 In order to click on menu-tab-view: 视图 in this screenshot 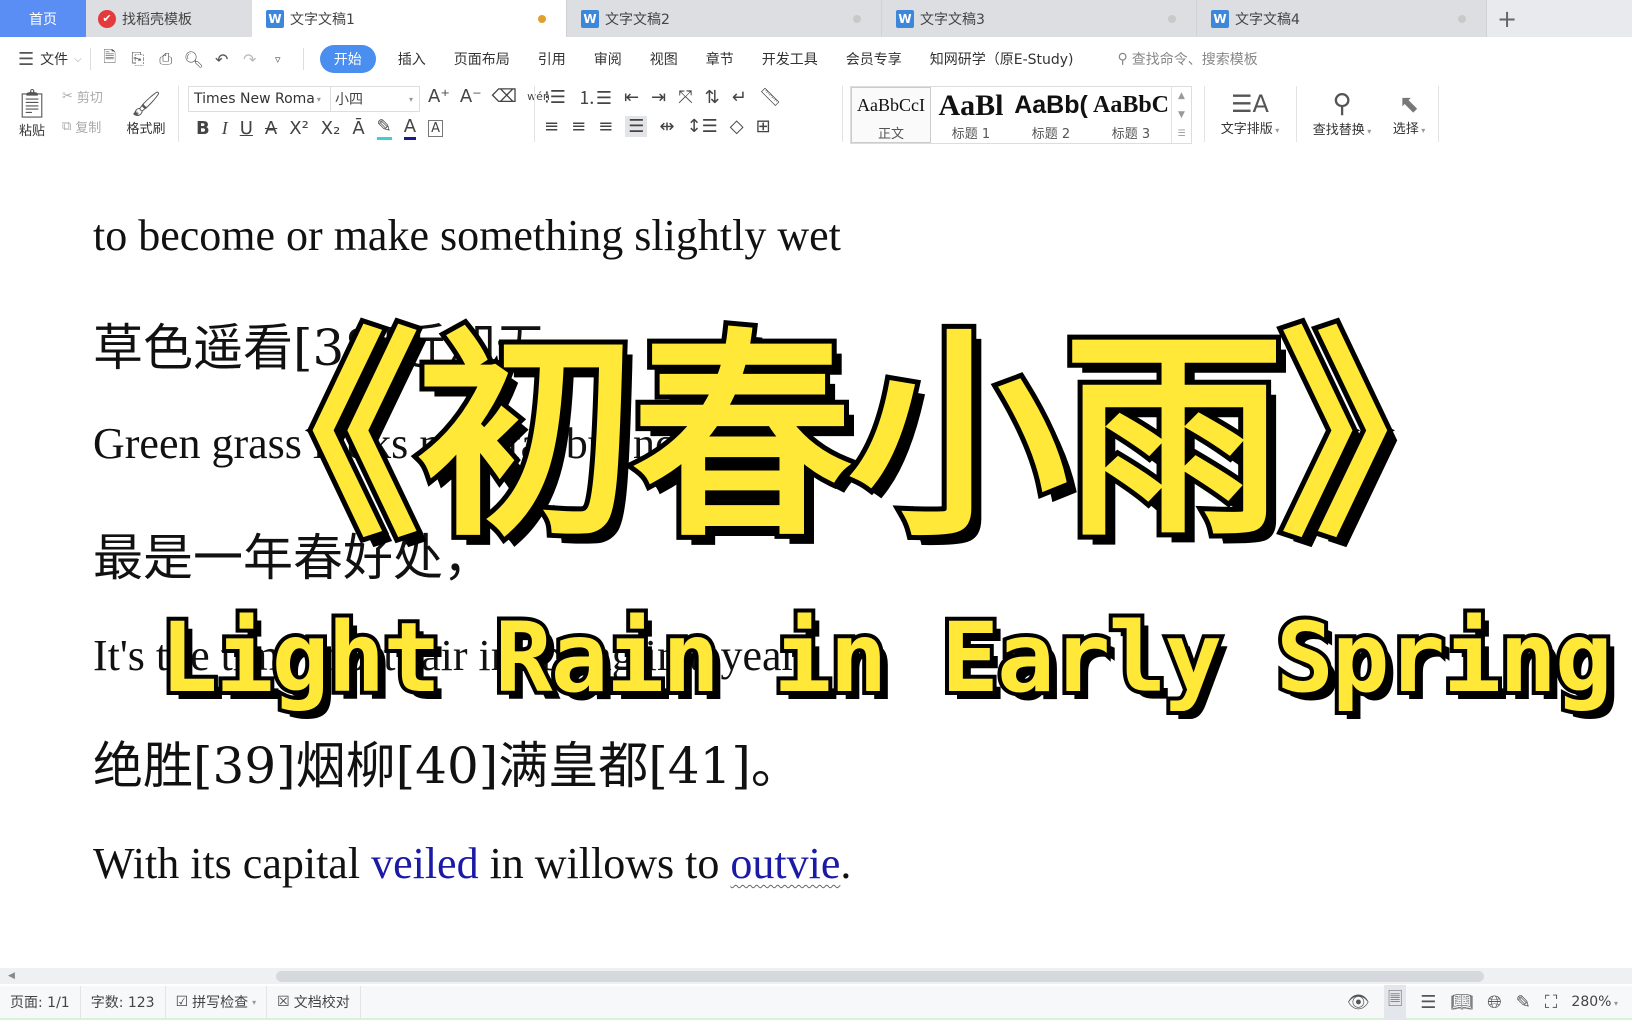, I will do `click(664, 59)`.